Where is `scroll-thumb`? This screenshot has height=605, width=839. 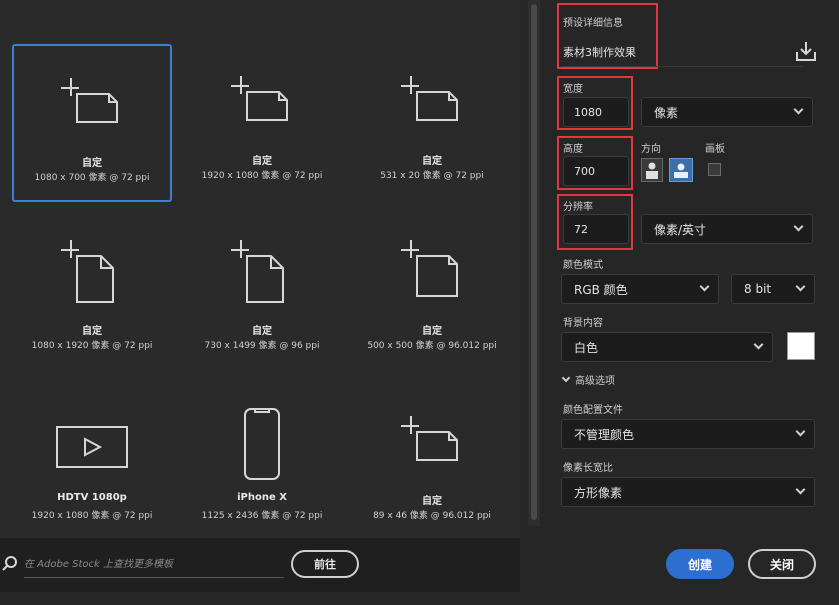
scroll-thumb is located at coordinates (534, 262).